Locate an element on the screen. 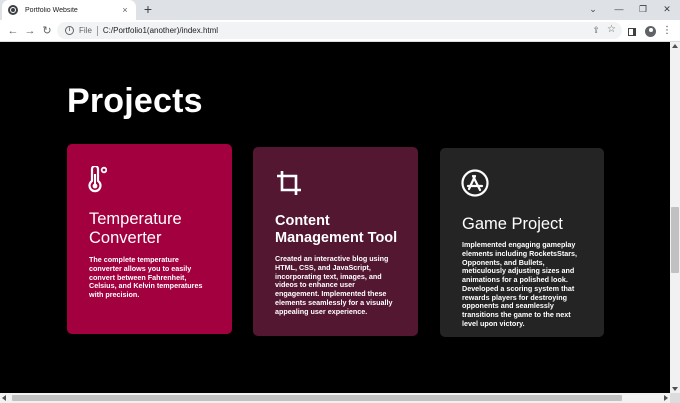 The height and width of the screenshot is (403, 680). app-store-icon is located at coordinates (475, 183).